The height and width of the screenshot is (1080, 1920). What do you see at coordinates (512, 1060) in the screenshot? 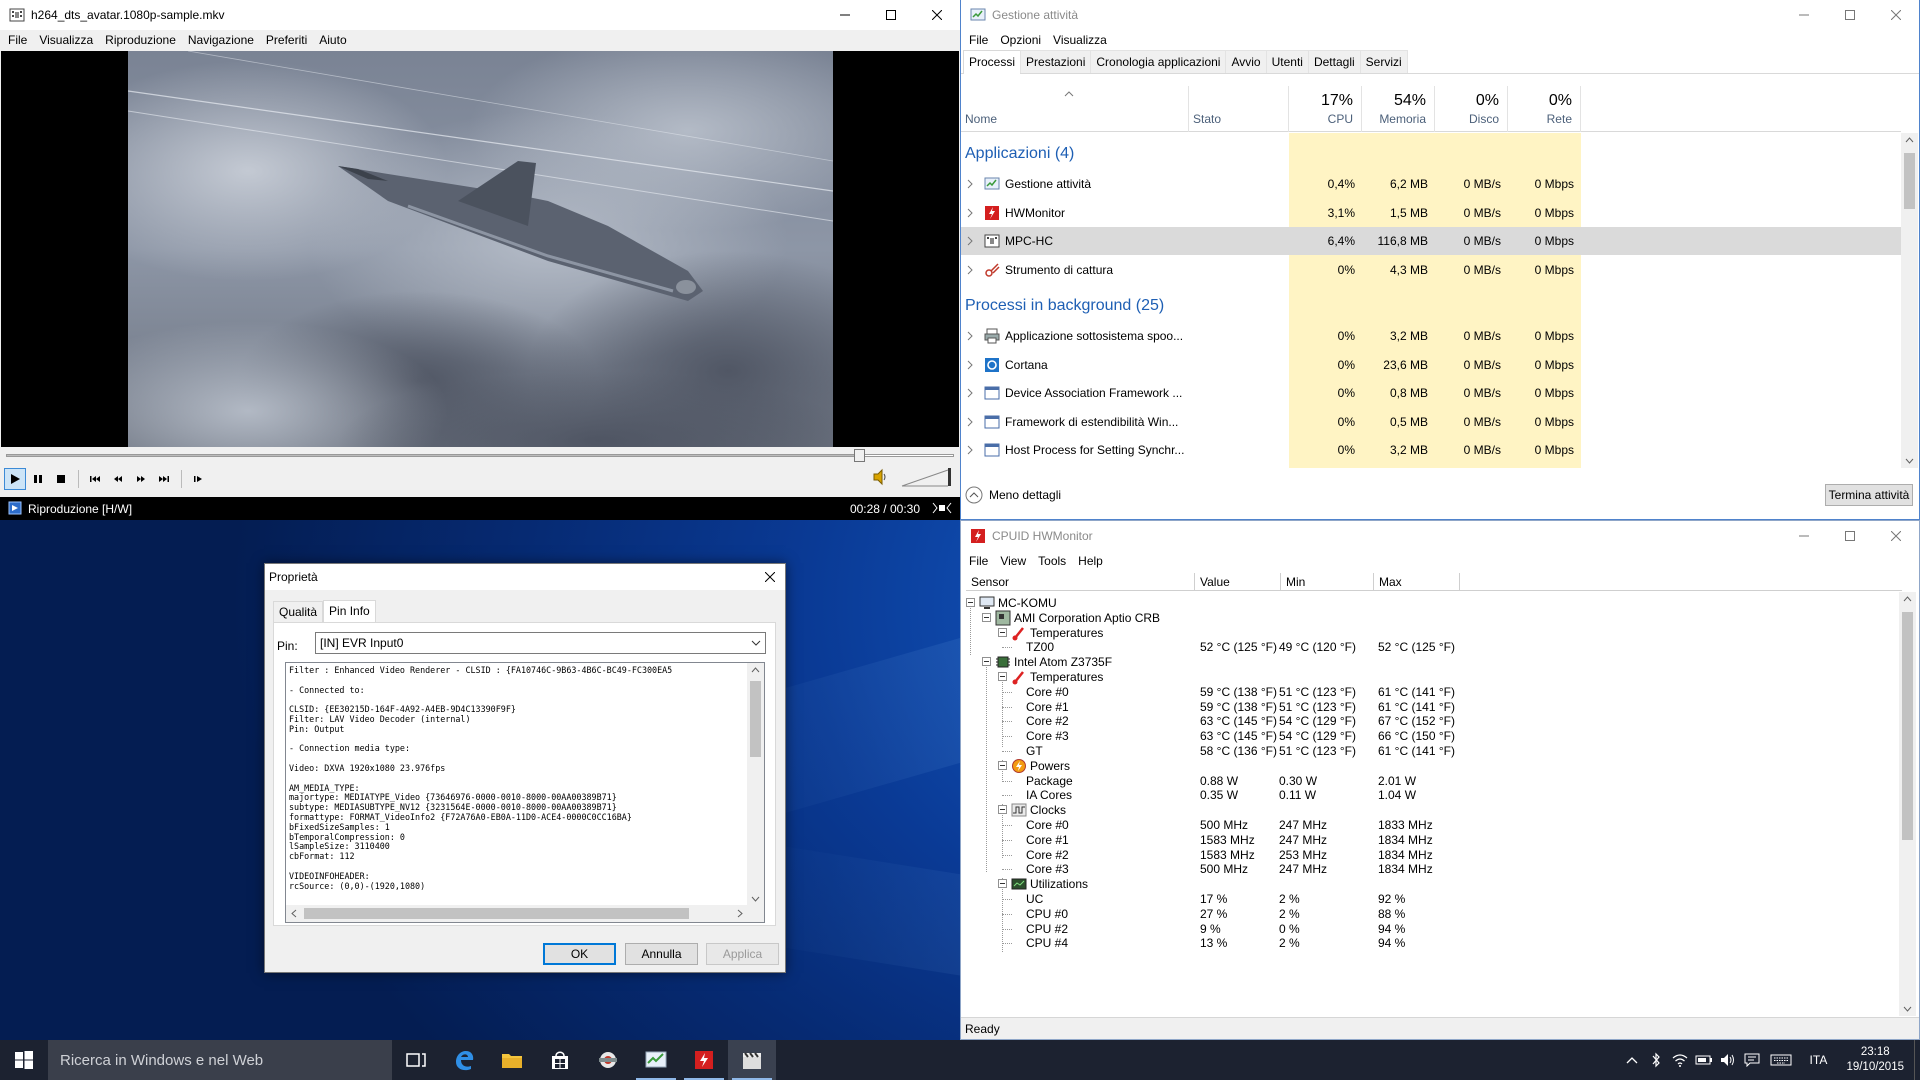
I see `explorer-button` at bounding box center [512, 1060].